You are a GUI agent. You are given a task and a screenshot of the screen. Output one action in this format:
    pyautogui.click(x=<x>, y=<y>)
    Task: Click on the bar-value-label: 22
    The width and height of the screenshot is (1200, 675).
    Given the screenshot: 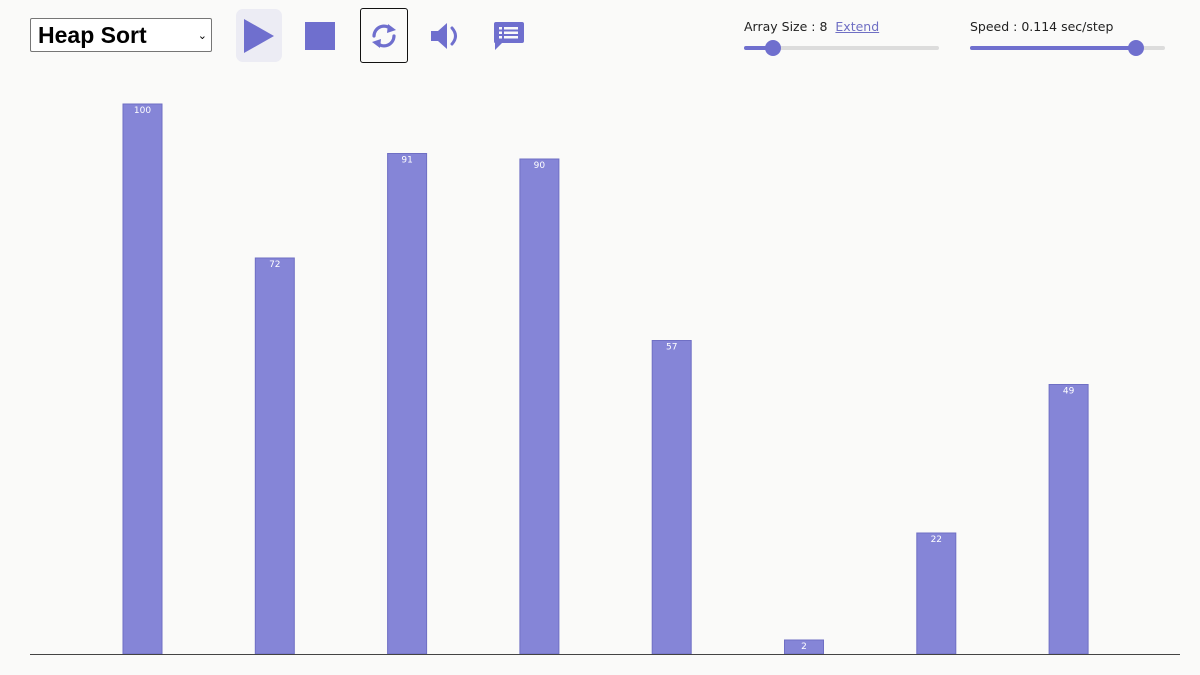 What is the action you would take?
    pyautogui.click(x=936, y=540)
    